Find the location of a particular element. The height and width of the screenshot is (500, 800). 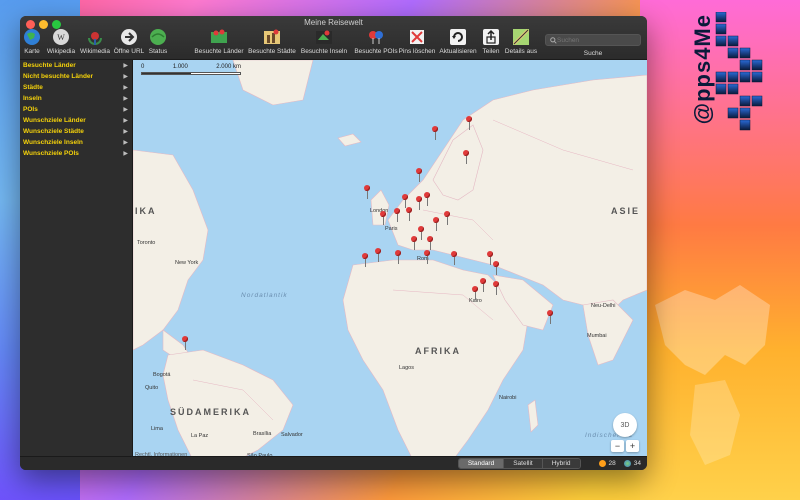

scale-bar-graphic is located at coordinates (191, 73).